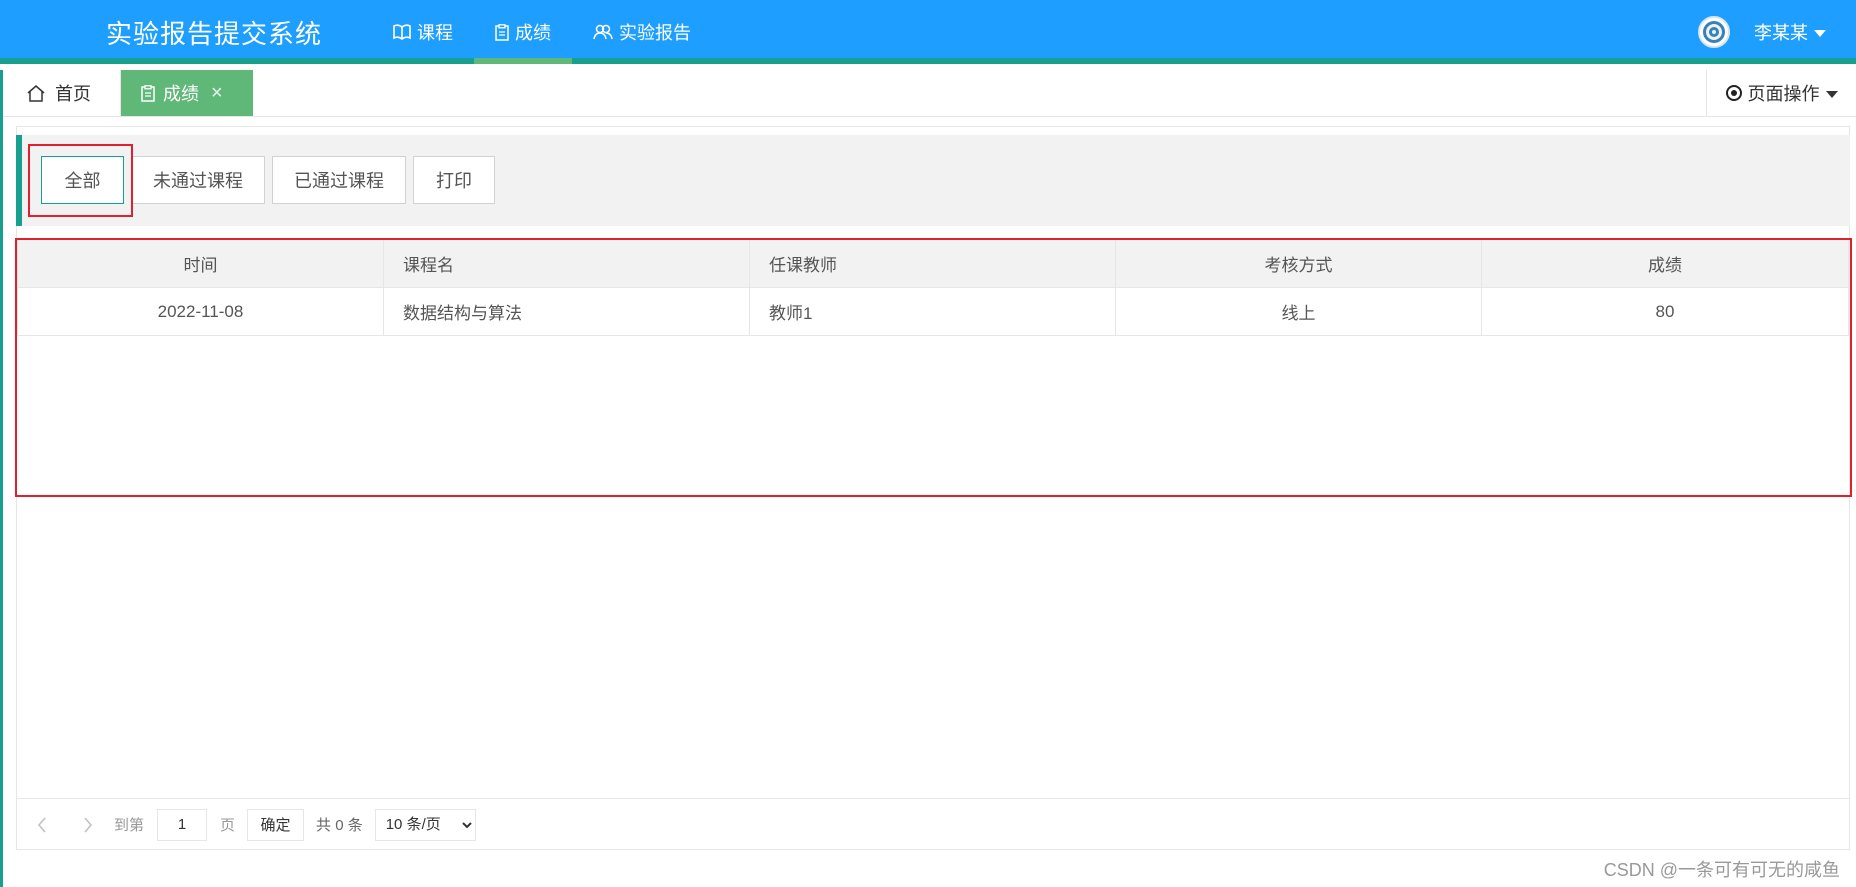 This screenshot has width=1856, height=887. Describe the element at coordinates (339, 180) in the screenshot. I see `filter-passed-button: 已通过课程` at that location.